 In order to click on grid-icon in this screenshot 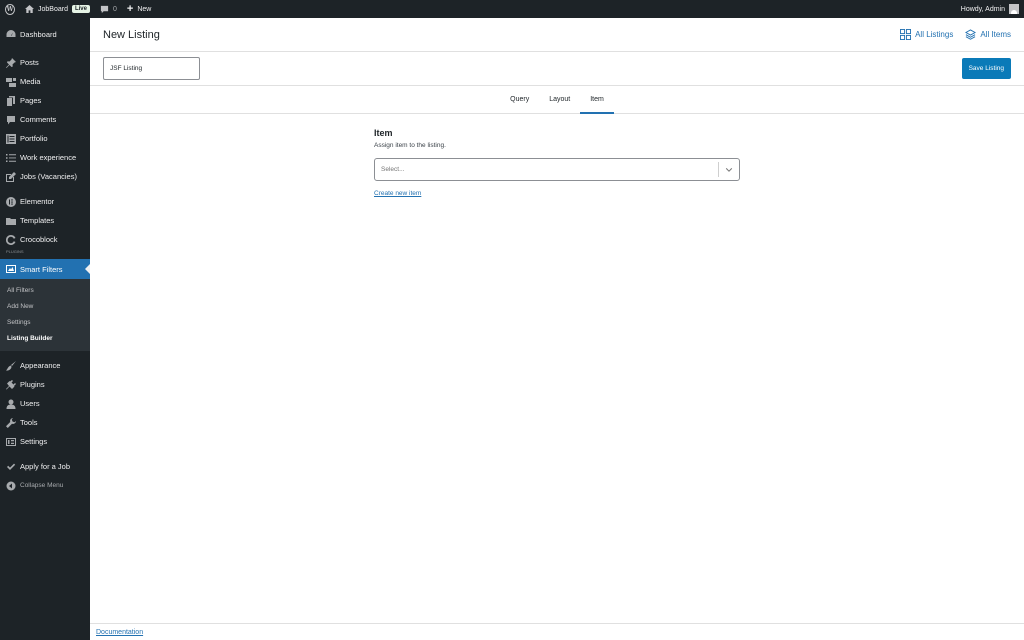, I will do `click(906, 34)`.